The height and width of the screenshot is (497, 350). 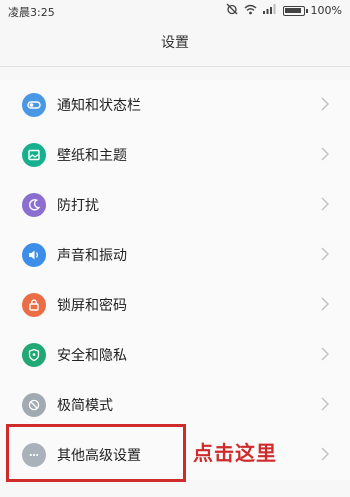 I want to click on settings-item-label: 防打扰, so click(x=78, y=206).